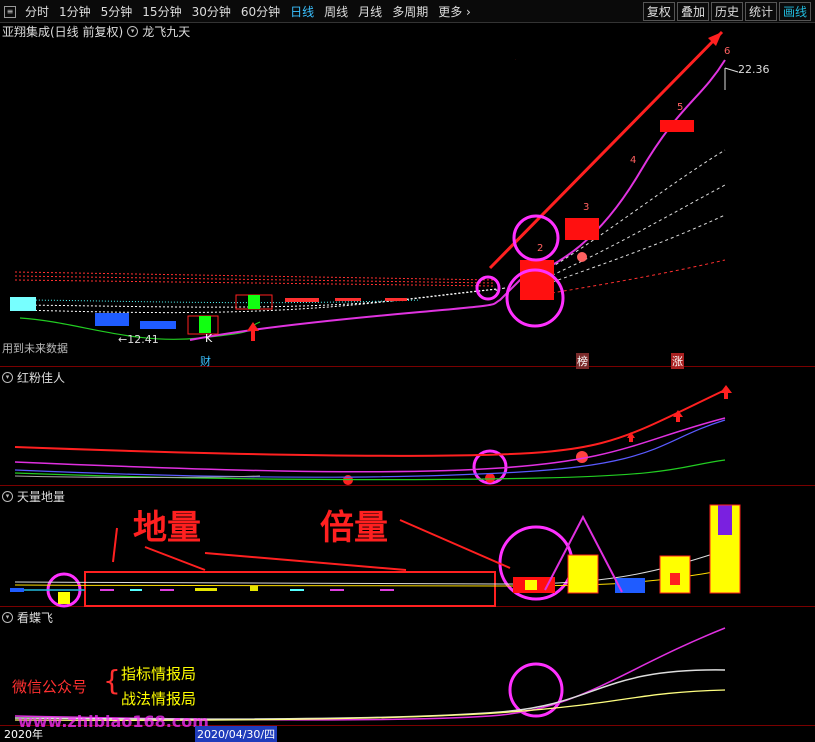 This screenshot has height=742, width=815. What do you see at coordinates (35, 348) in the screenshot?
I see `future-data-note: 用到未来数据` at bounding box center [35, 348].